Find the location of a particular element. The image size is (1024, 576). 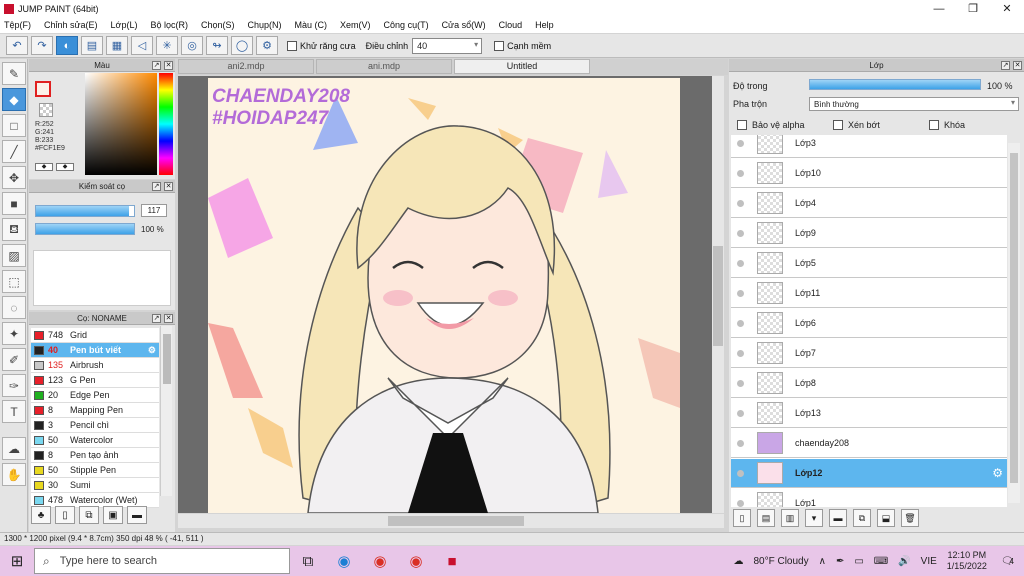

brush-list-scrollbar is located at coordinates (166, 411).